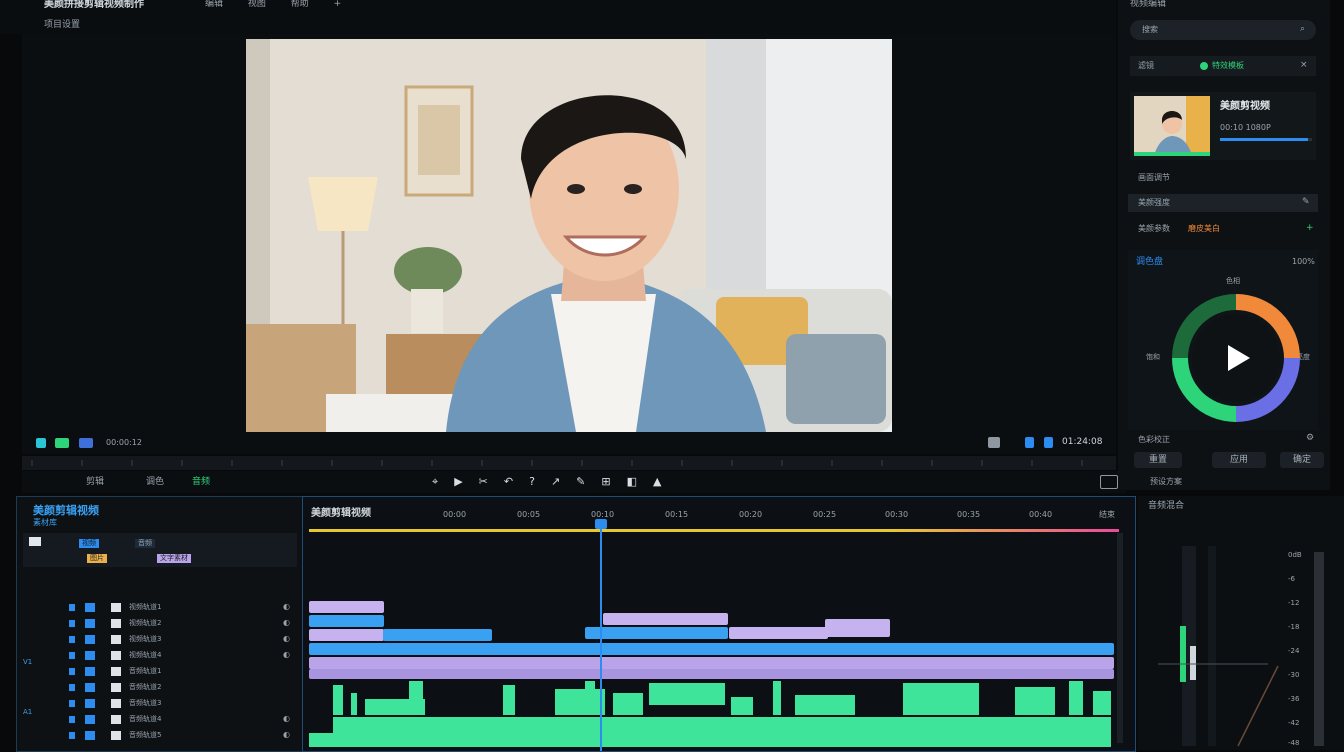  Describe the element at coordinates (1310, 438) in the screenshot. I see `settings-icon: ⚙` at that location.